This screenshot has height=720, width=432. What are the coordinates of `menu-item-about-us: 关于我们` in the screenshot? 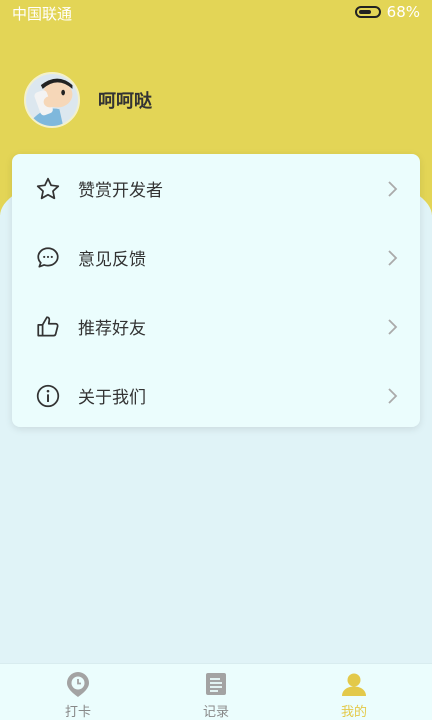 It's located at (216, 395).